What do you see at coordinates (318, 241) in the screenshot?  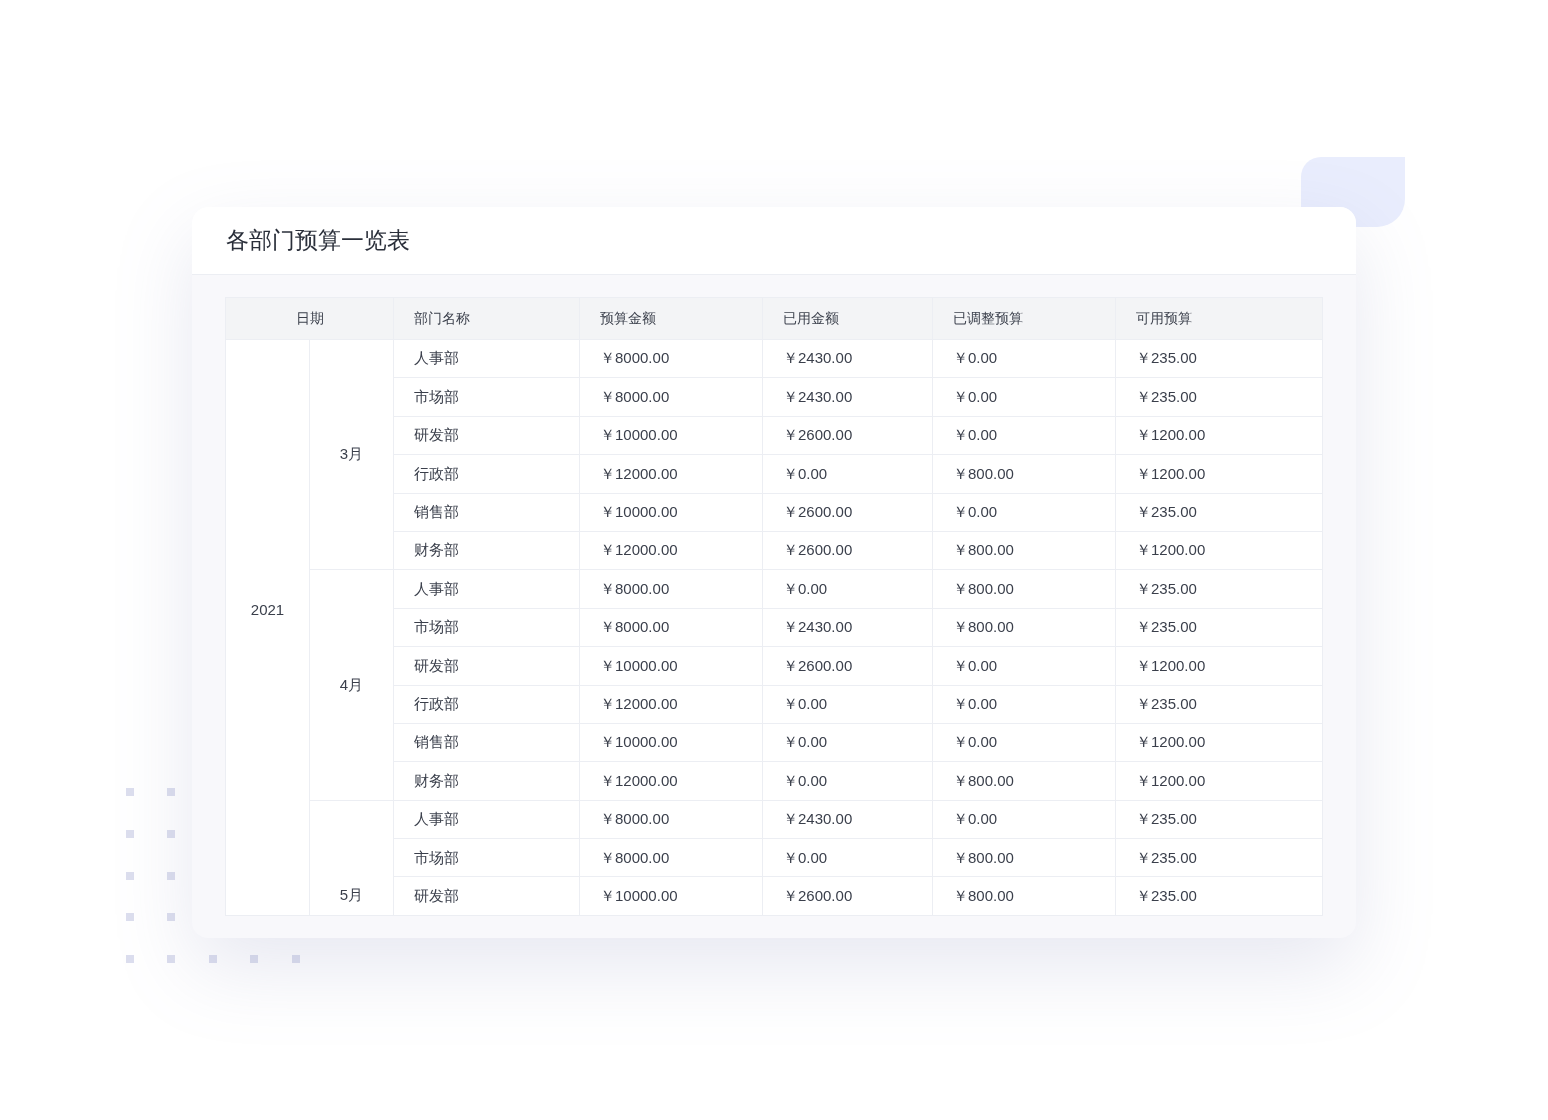 I see `page-title: 各部门预算一览表` at bounding box center [318, 241].